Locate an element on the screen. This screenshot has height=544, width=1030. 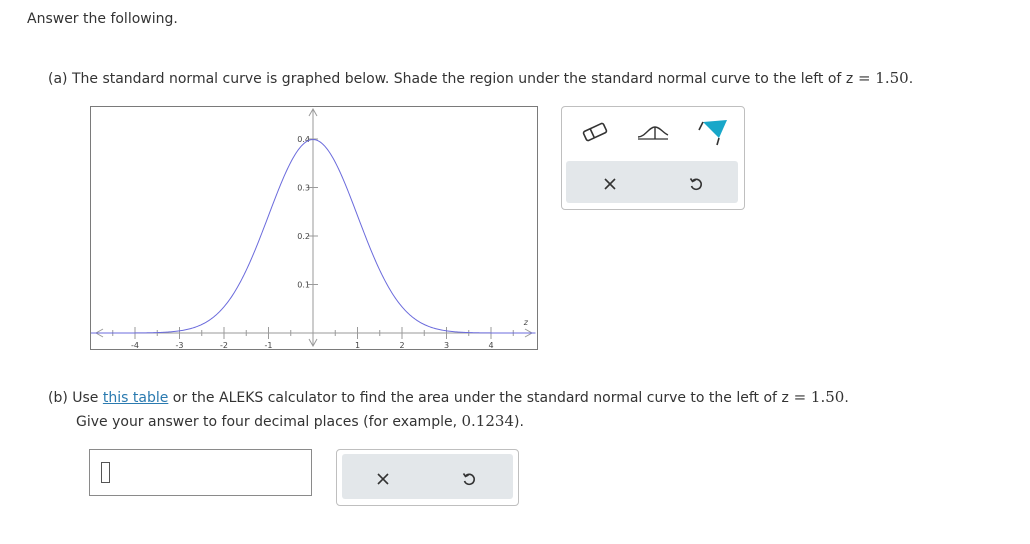
close-icon is located at coordinates (610, 184).